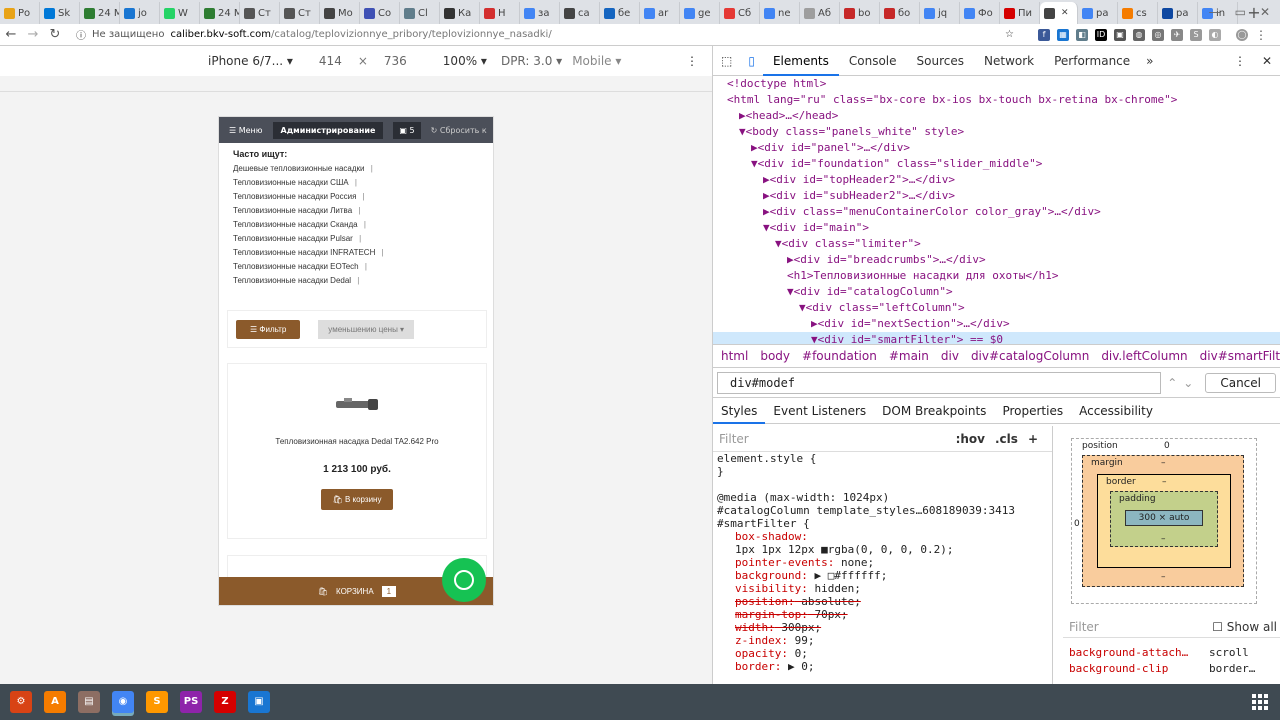 The width and height of the screenshot is (1280, 720). I want to click on property-name: position:, so click(765, 601).